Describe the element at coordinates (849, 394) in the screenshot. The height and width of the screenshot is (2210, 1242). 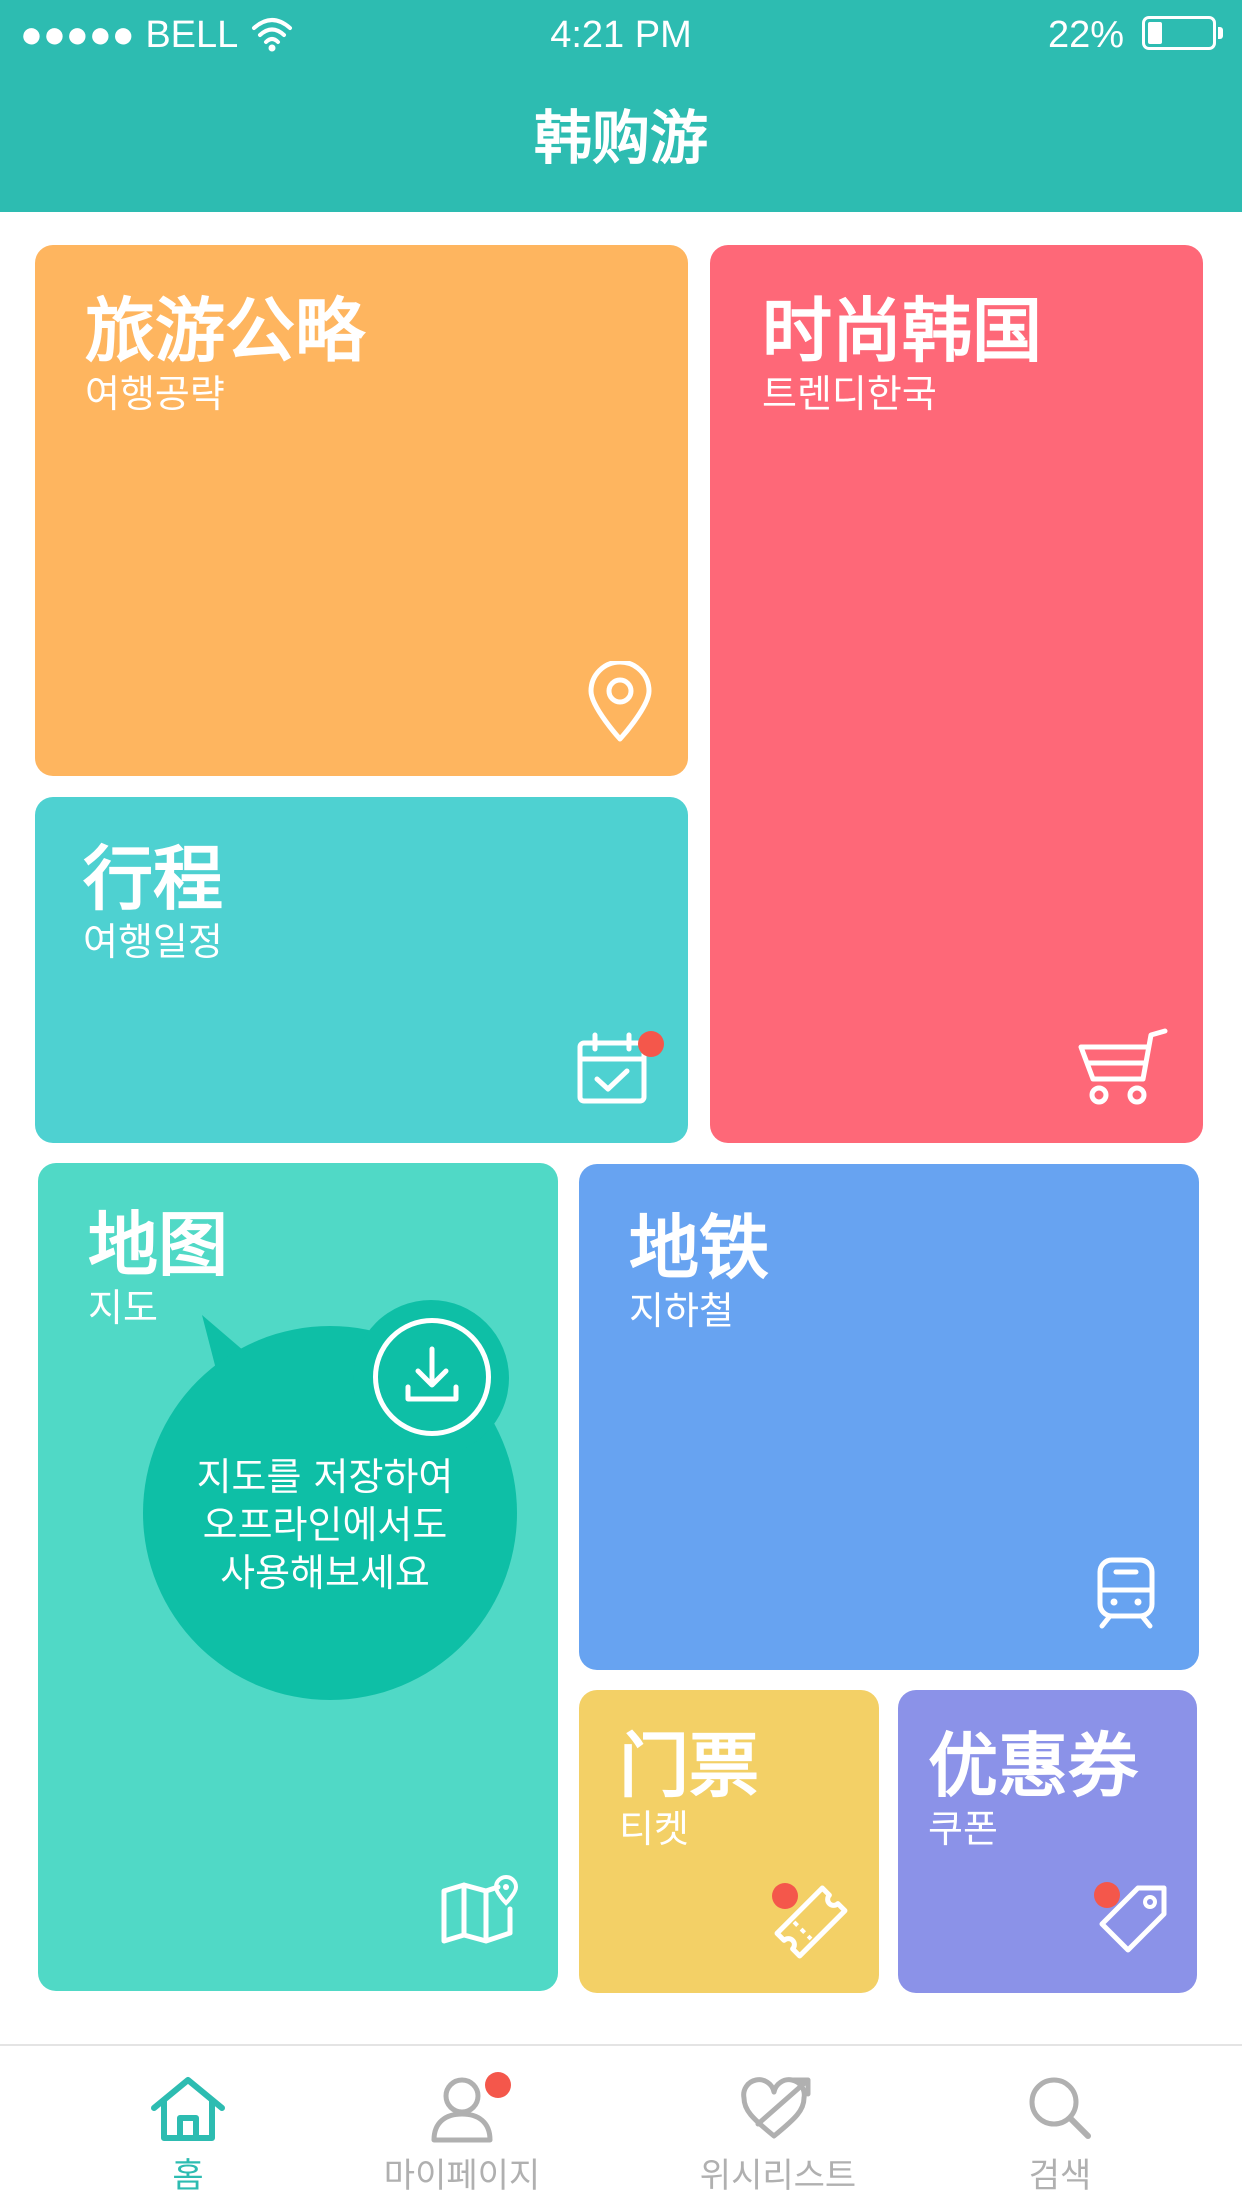
I see `tile-subtitle: 트렌디한국` at that location.